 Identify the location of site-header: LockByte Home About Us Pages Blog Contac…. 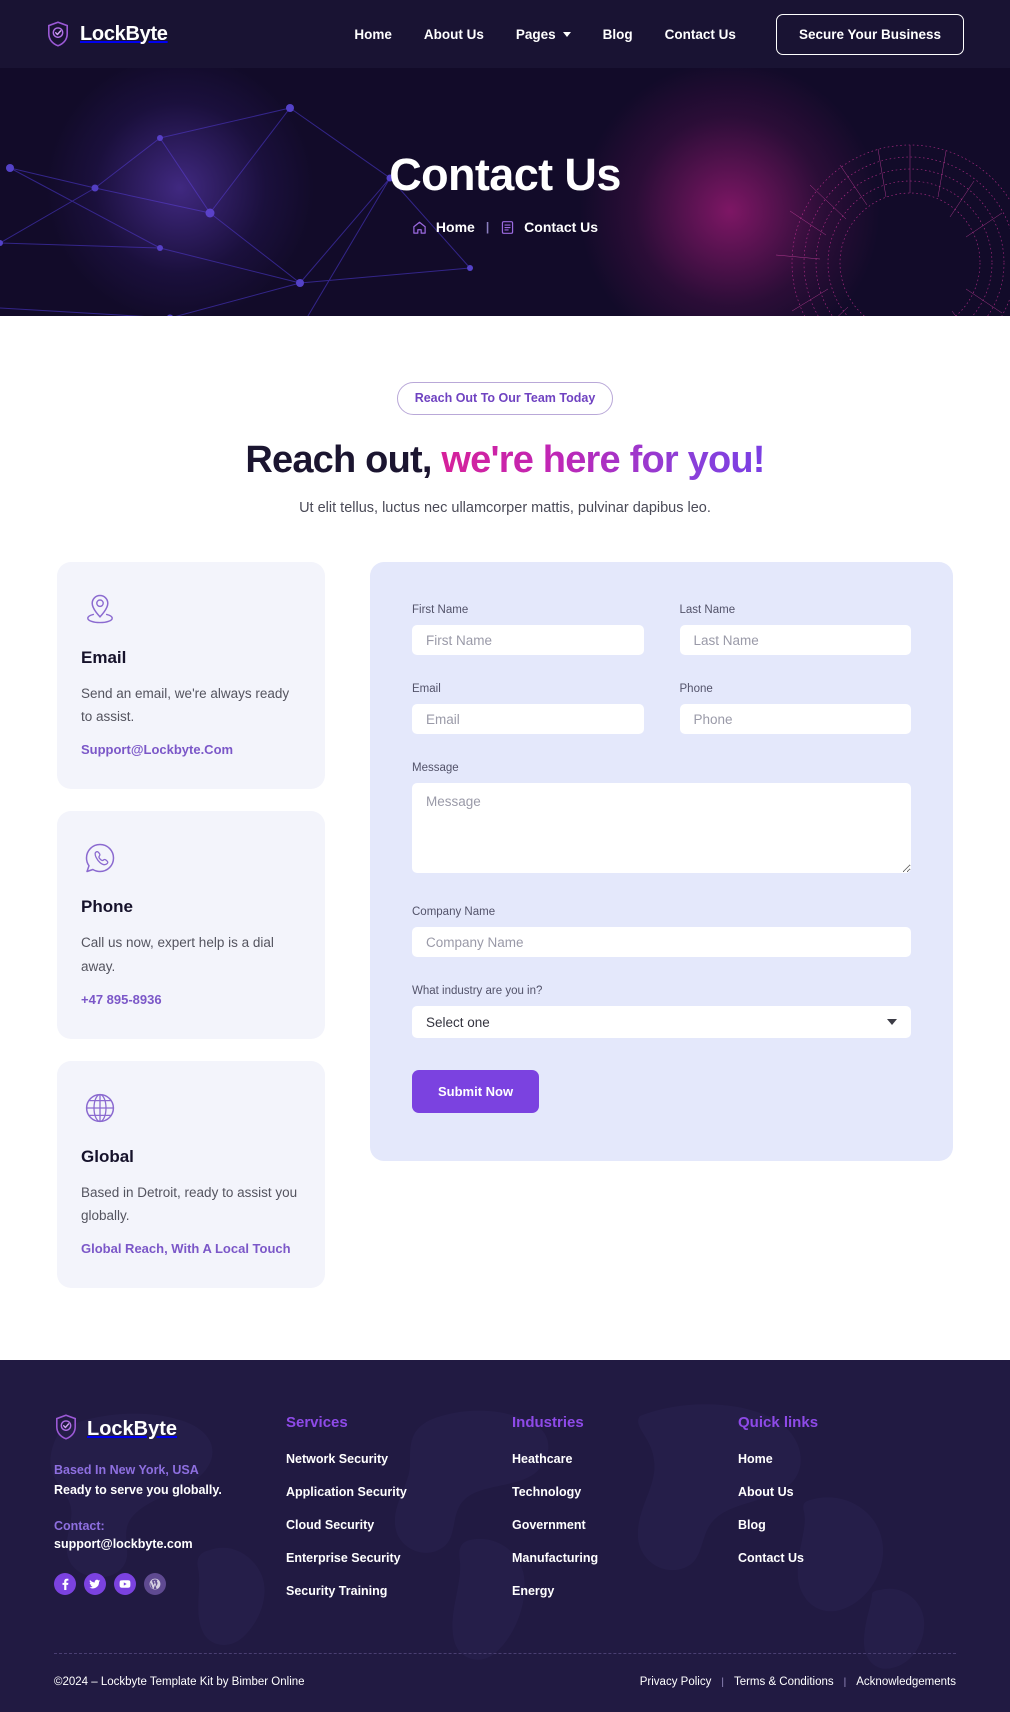
(505, 34).